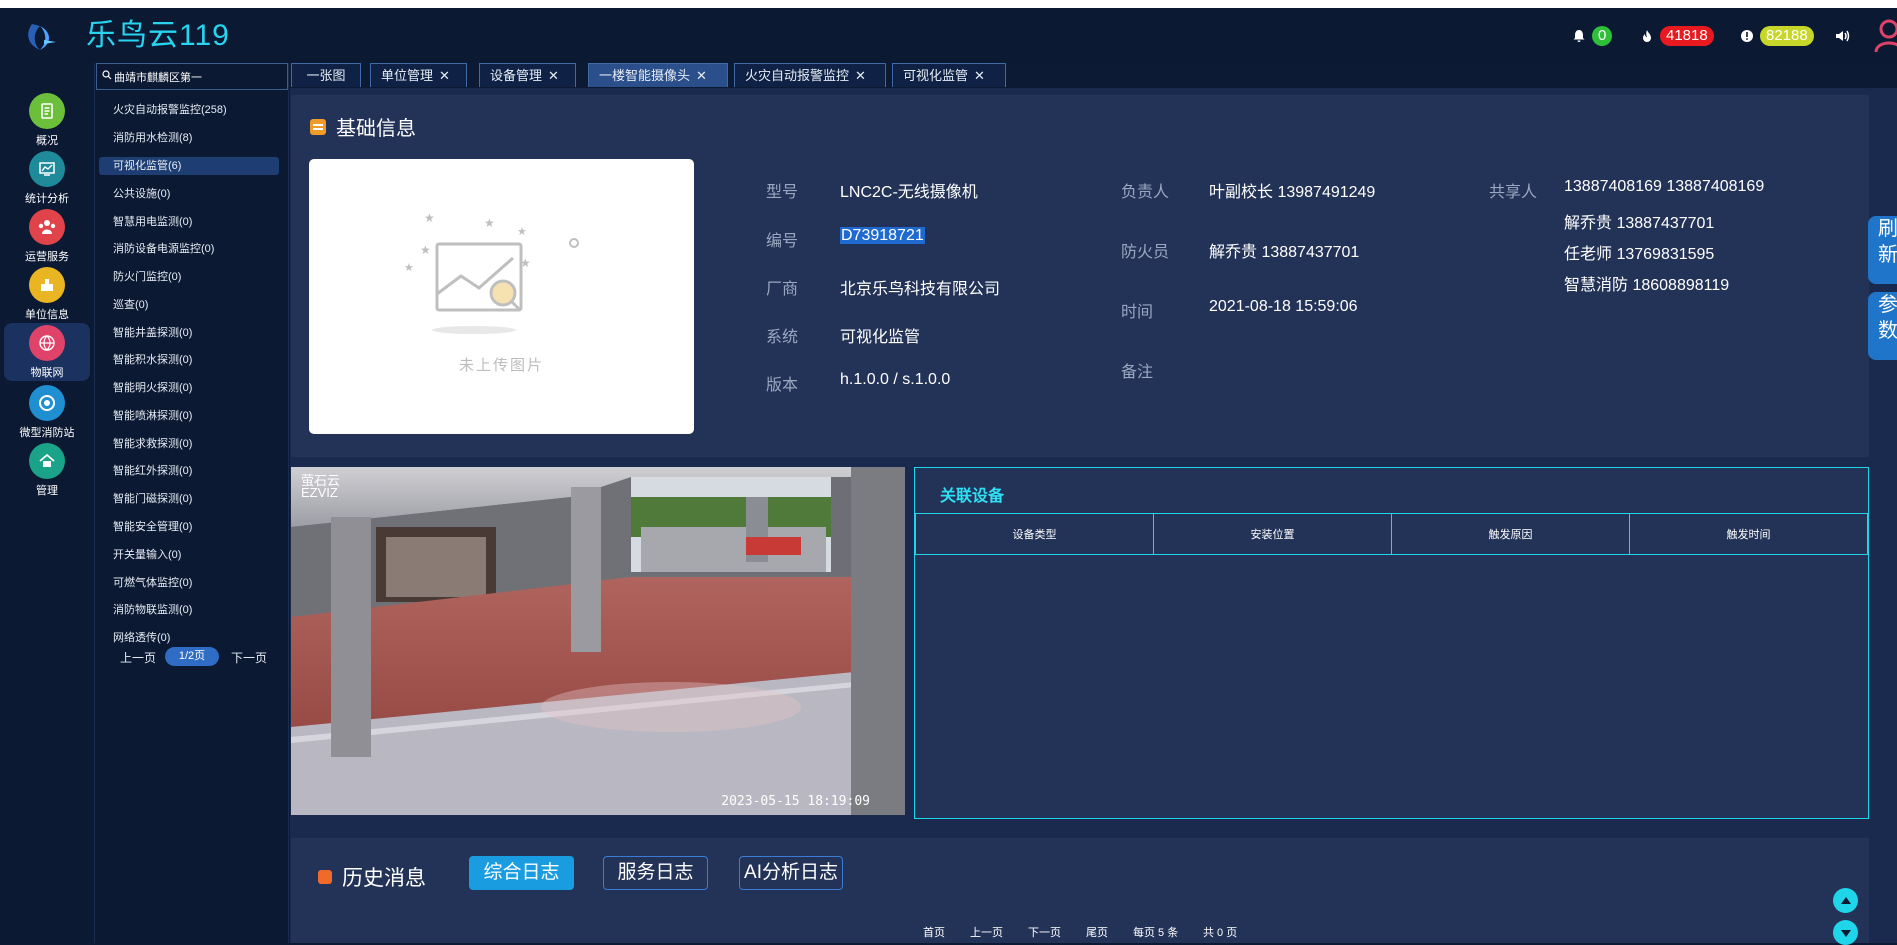  I want to click on rail-item-iot: 物联网, so click(47, 352).